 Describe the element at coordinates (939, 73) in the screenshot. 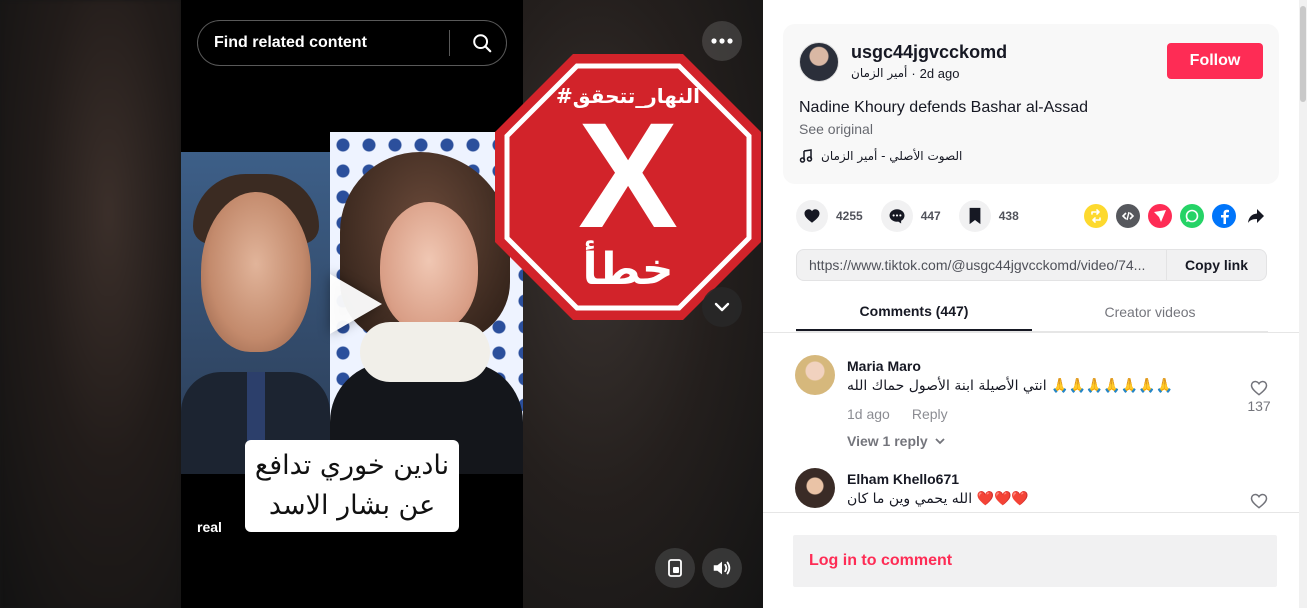

I see `post-time: 2d ago` at that location.